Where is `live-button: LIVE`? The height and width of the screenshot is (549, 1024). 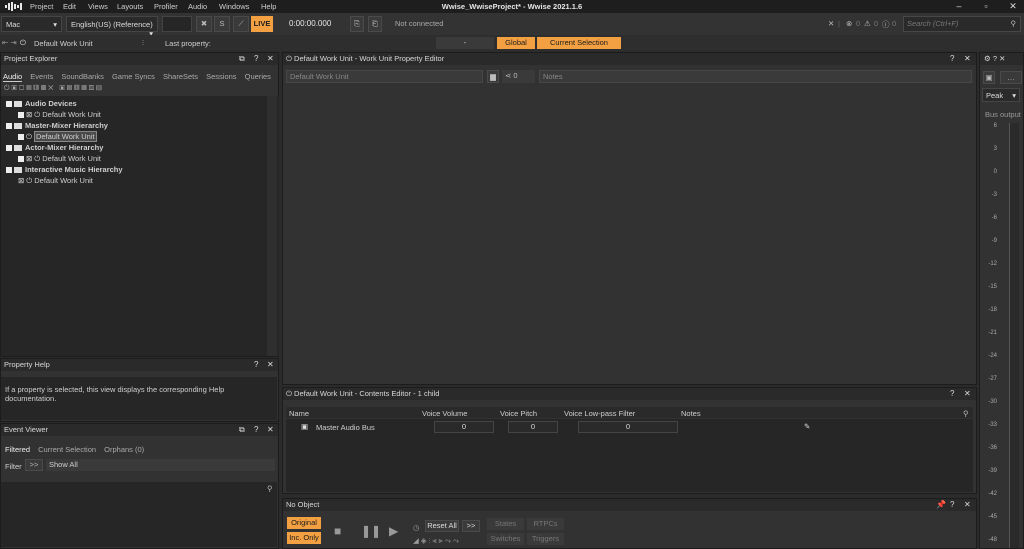 live-button: LIVE is located at coordinates (262, 24).